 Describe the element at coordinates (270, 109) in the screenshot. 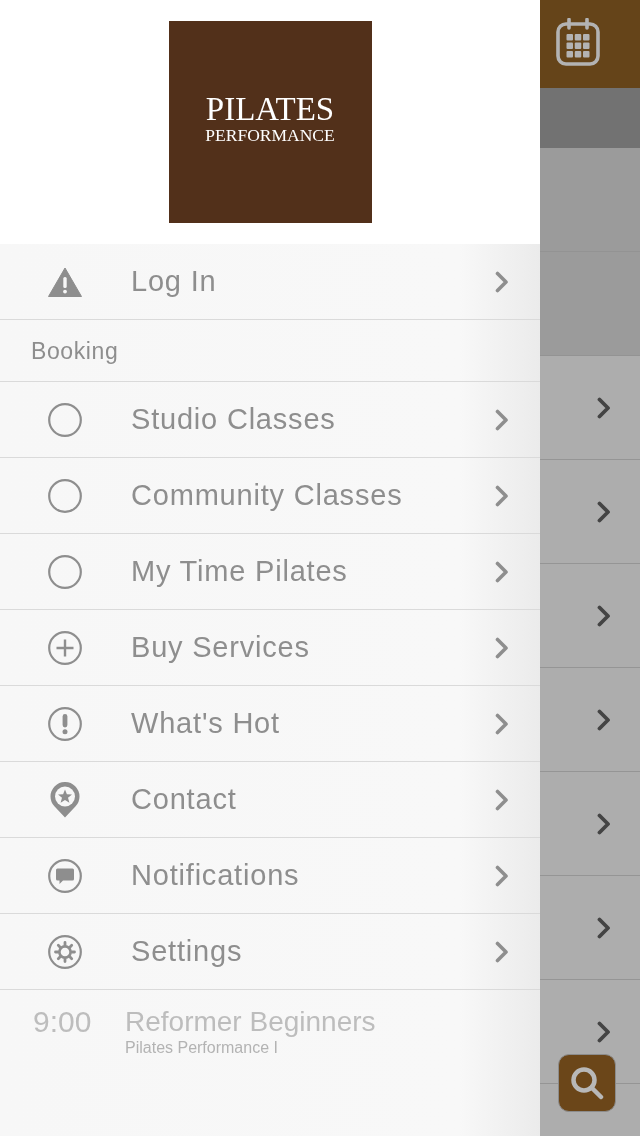

I see `logo-title: PILATES` at that location.